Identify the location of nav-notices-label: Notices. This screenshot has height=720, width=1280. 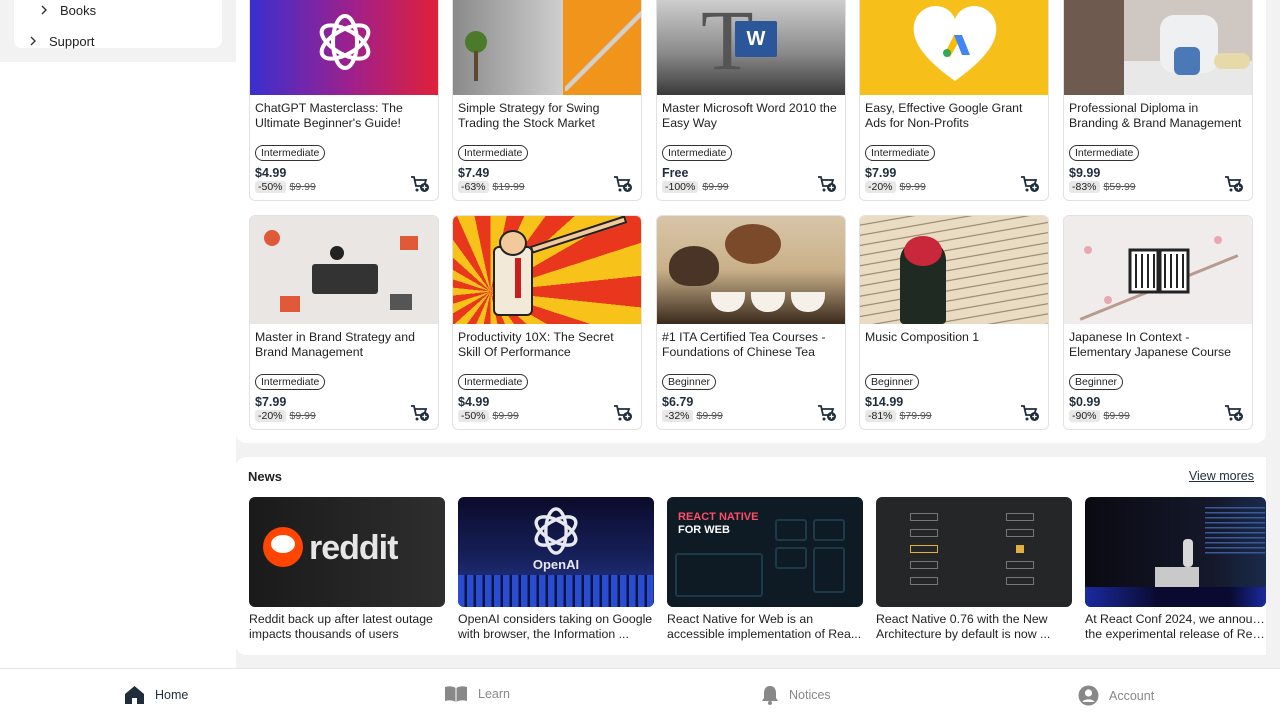
(810, 695).